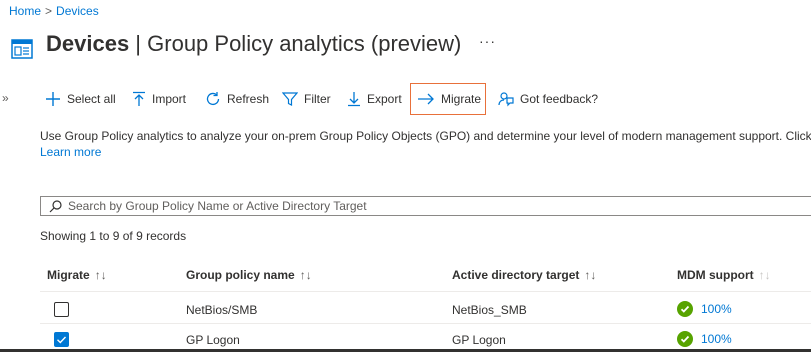  What do you see at coordinates (384, 99) in the screenshot?
I see `export-label: Export` at bounding box center [384, 99].